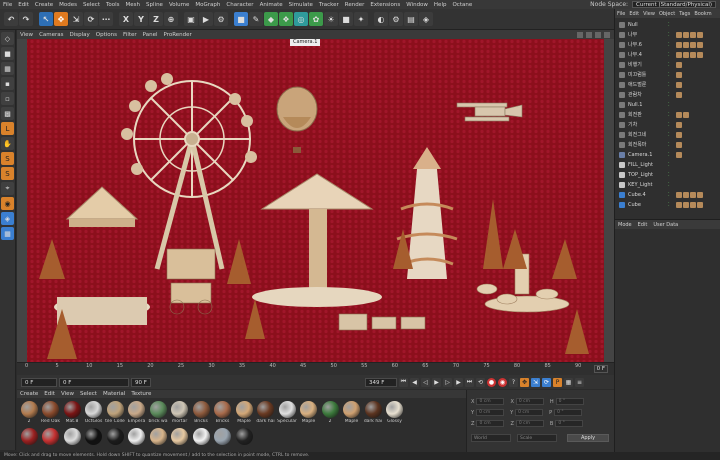  Describe the element at coordinates (26, 19) in the screenshot. I see `redo-icon: ↷` at that location.